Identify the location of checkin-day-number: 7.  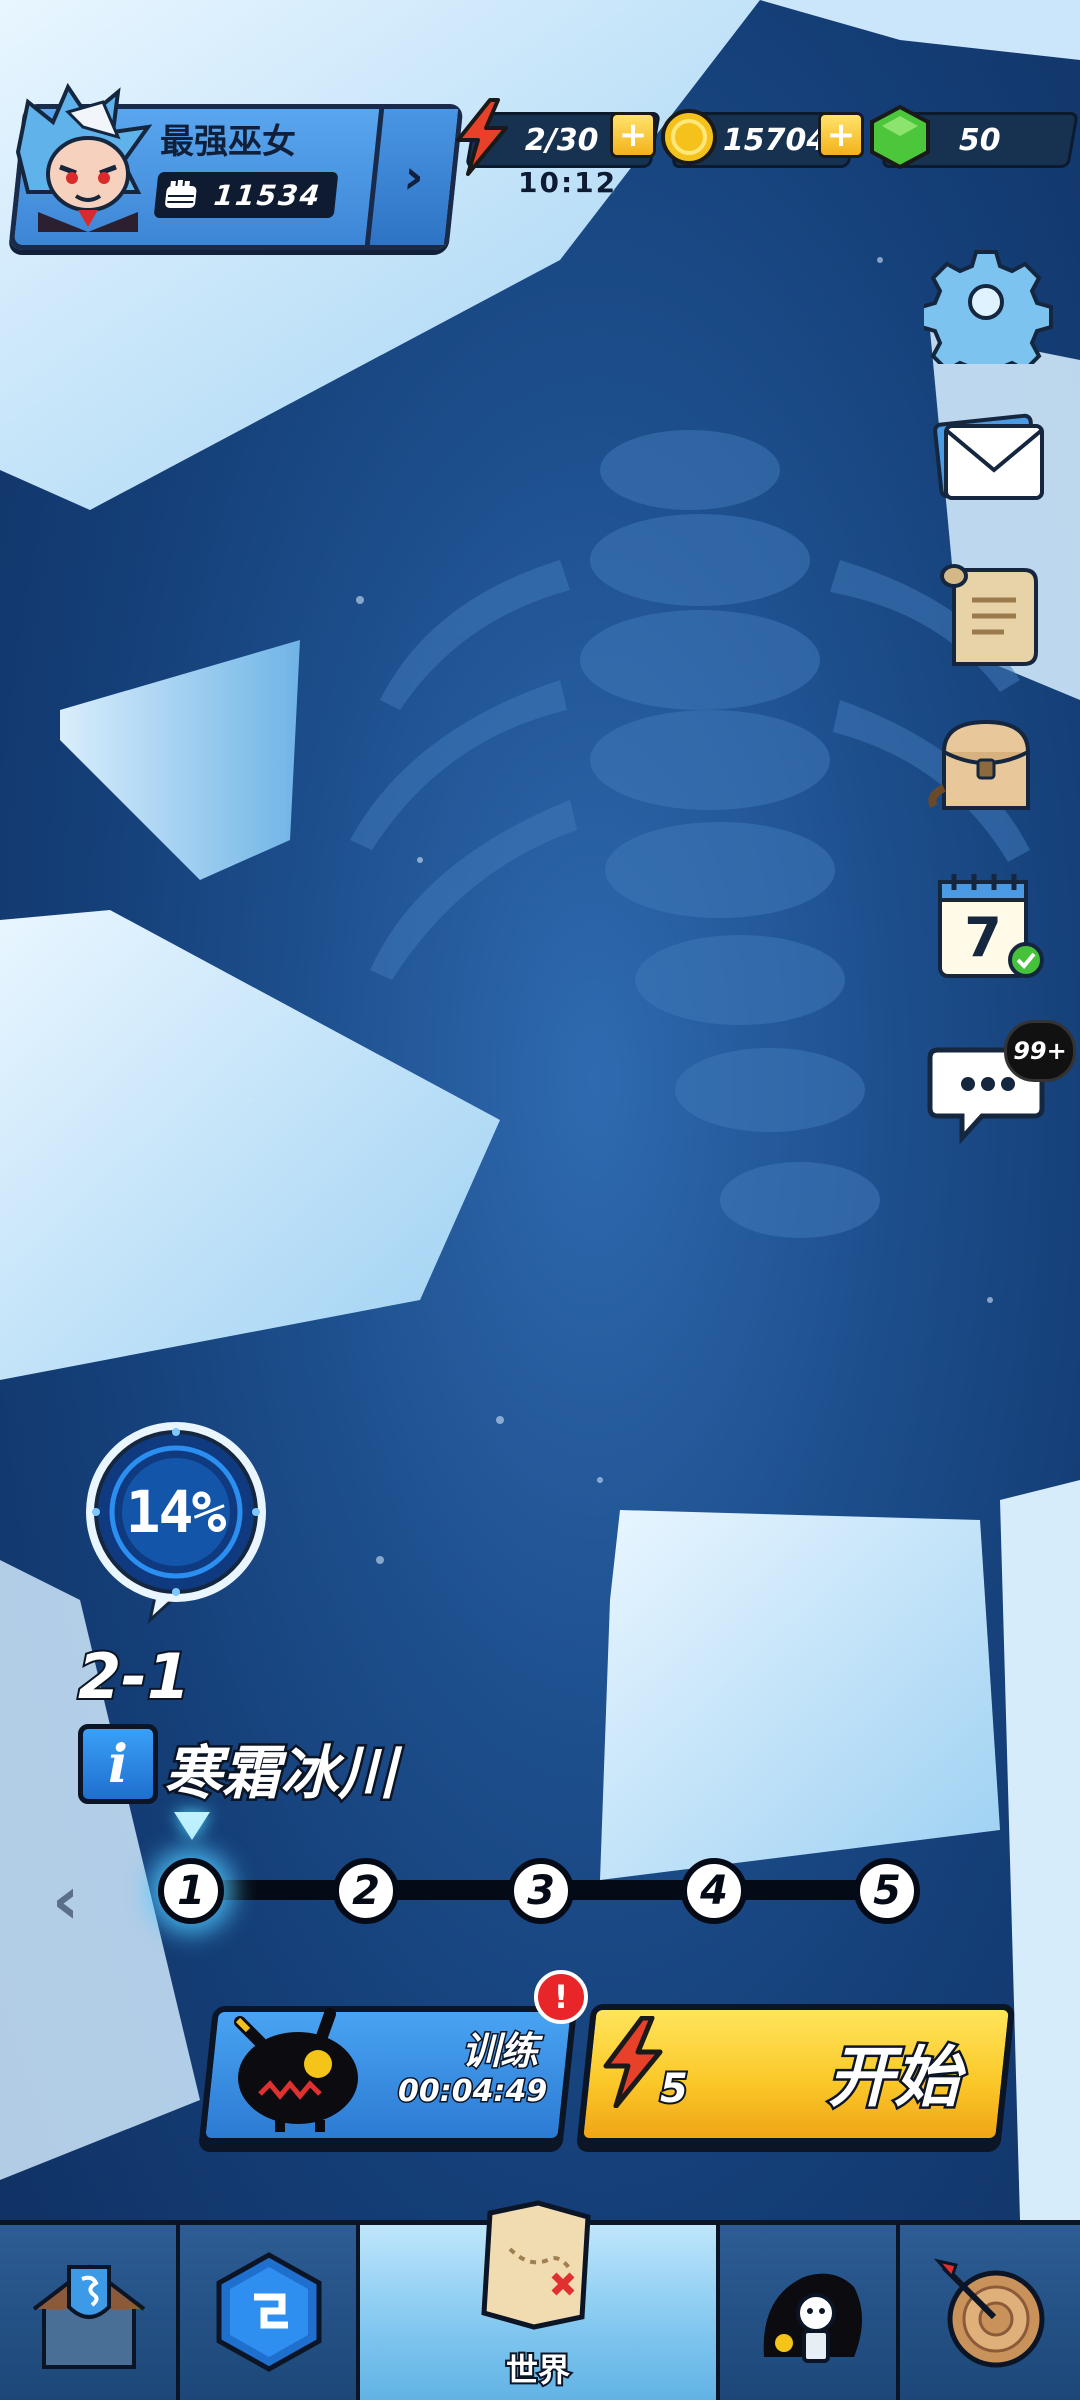
(983, 937).